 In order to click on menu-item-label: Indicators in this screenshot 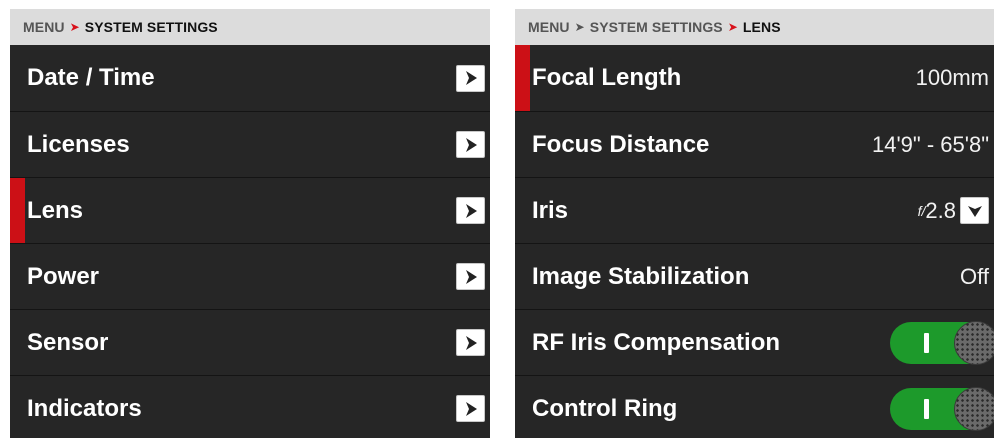, I will do `click(84, 408)`.